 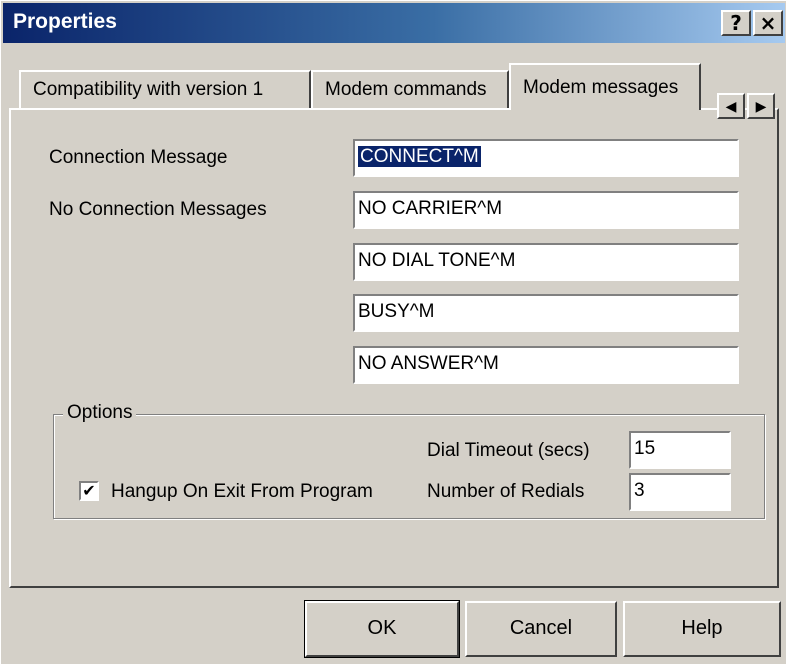 I want to click on tab-scroll-right-button: ▶, so click(x=761, y=106).